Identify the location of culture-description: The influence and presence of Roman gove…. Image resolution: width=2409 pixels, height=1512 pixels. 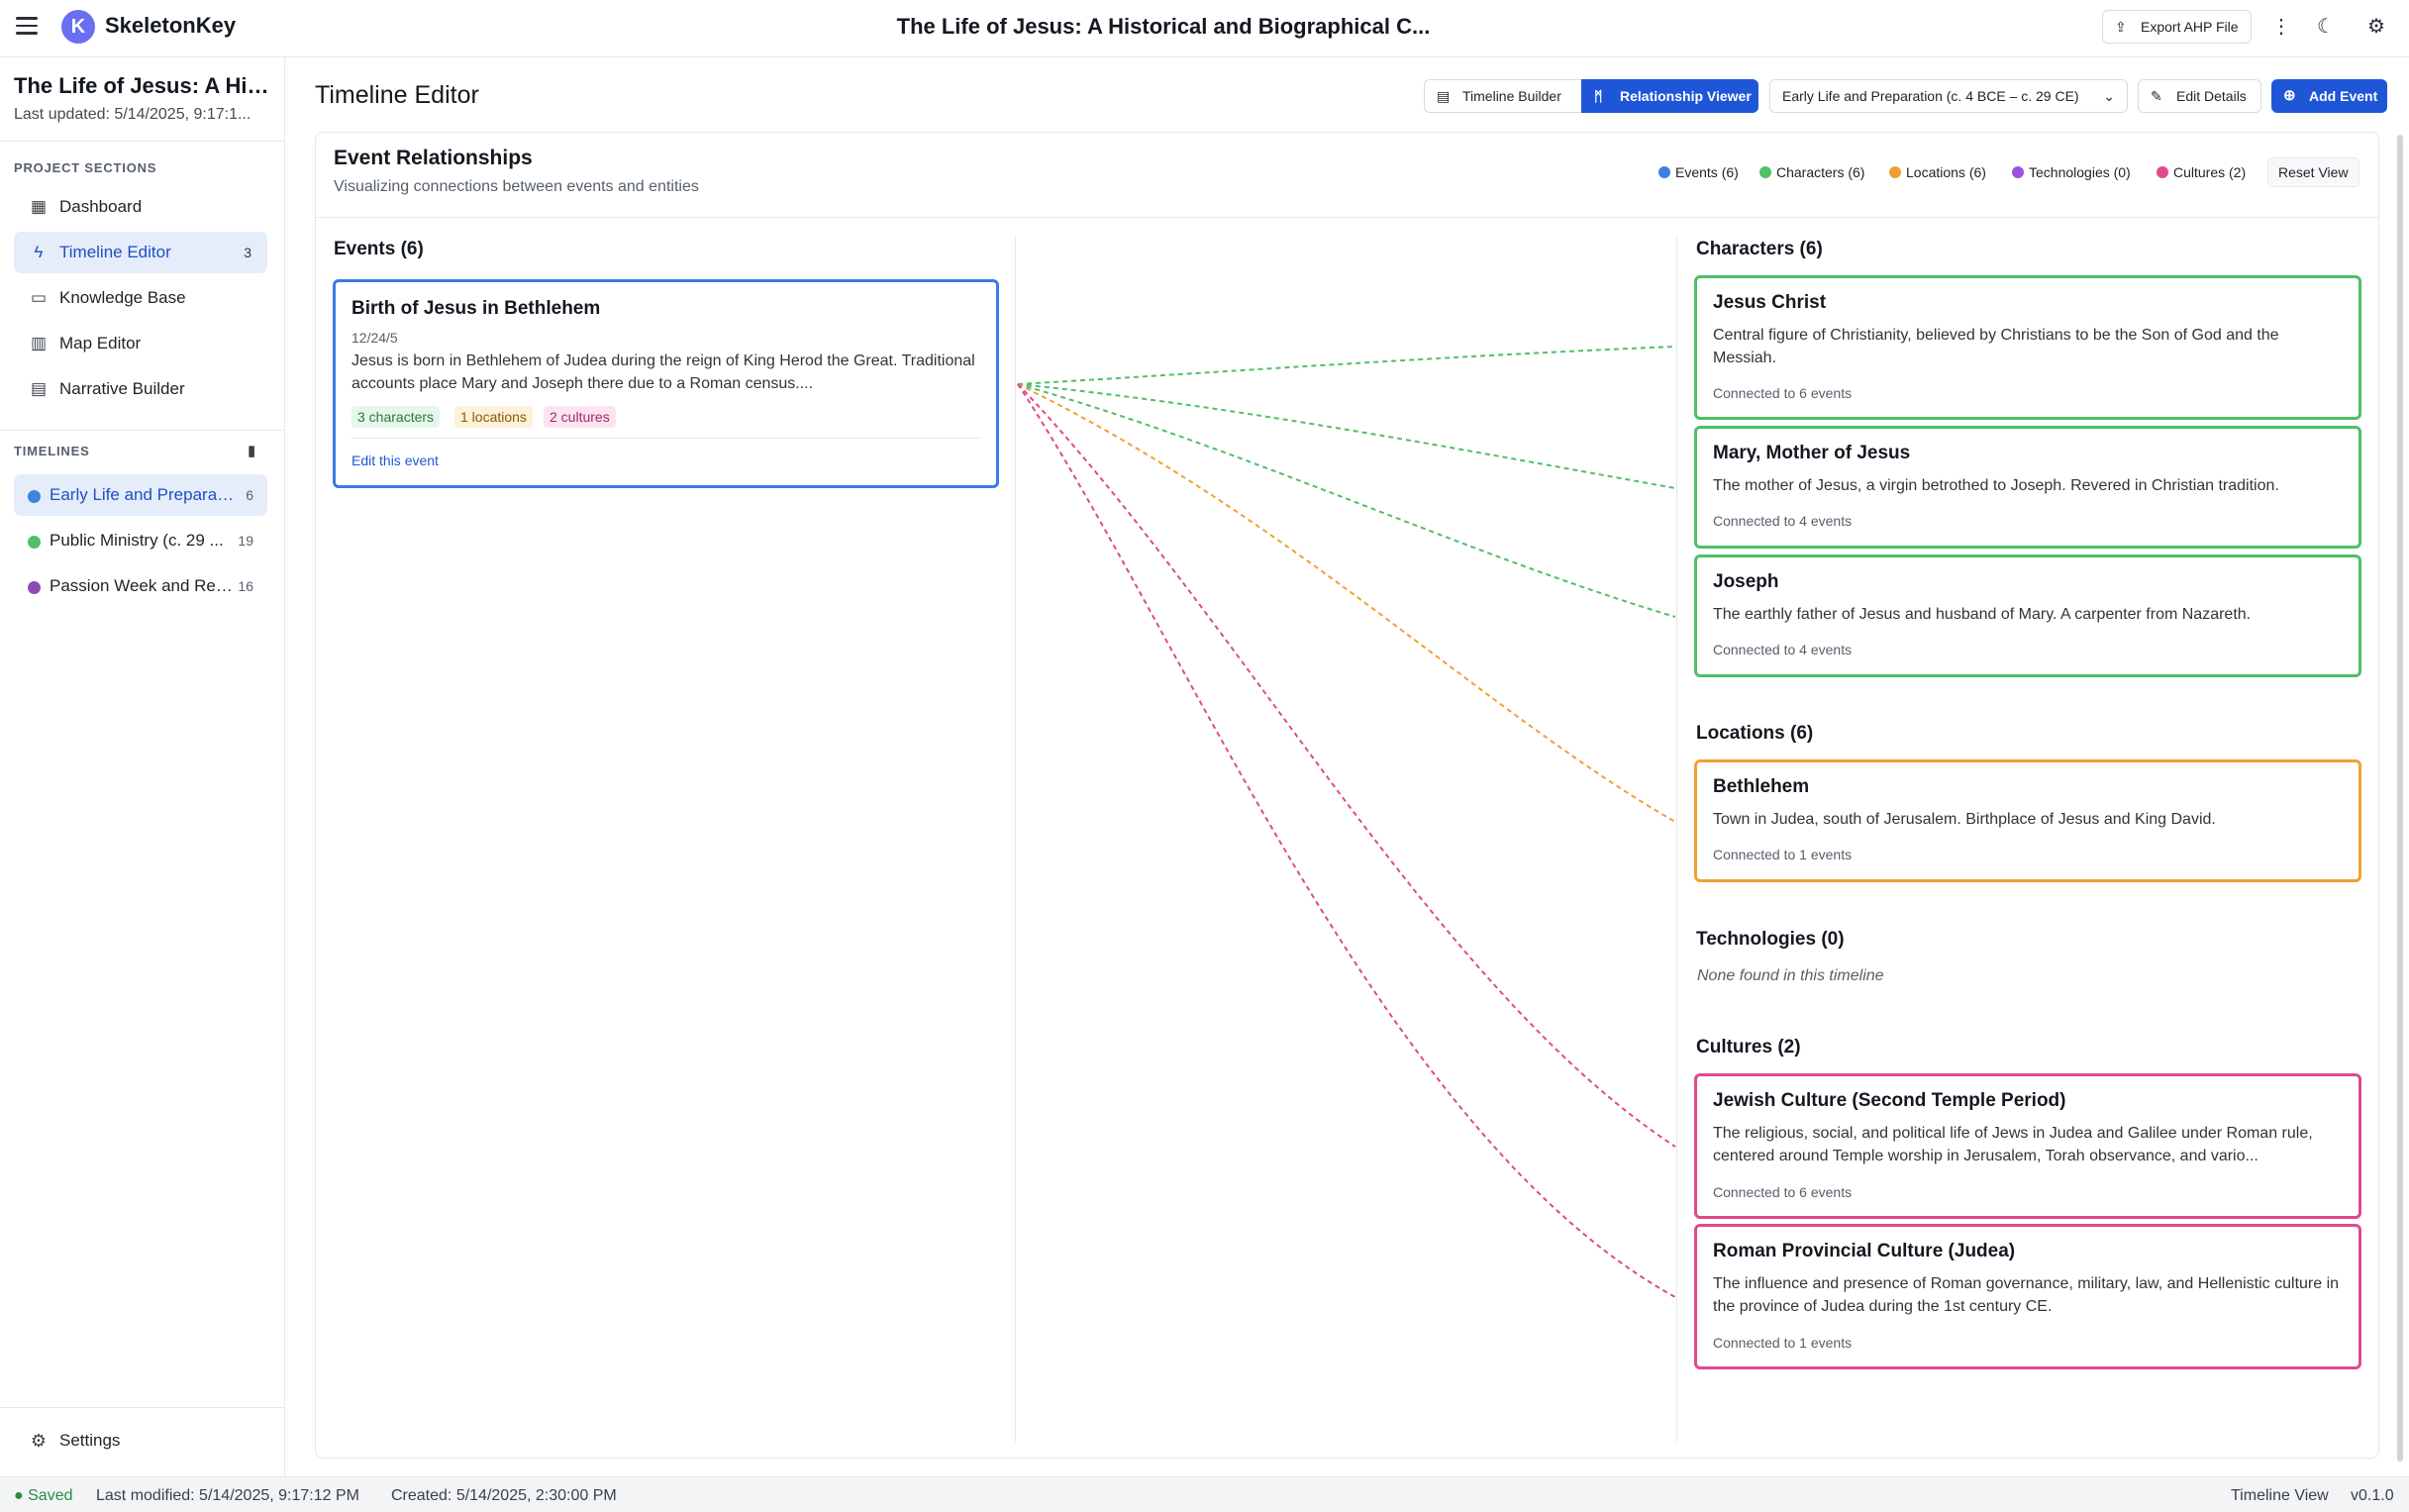
(2026, 1295).